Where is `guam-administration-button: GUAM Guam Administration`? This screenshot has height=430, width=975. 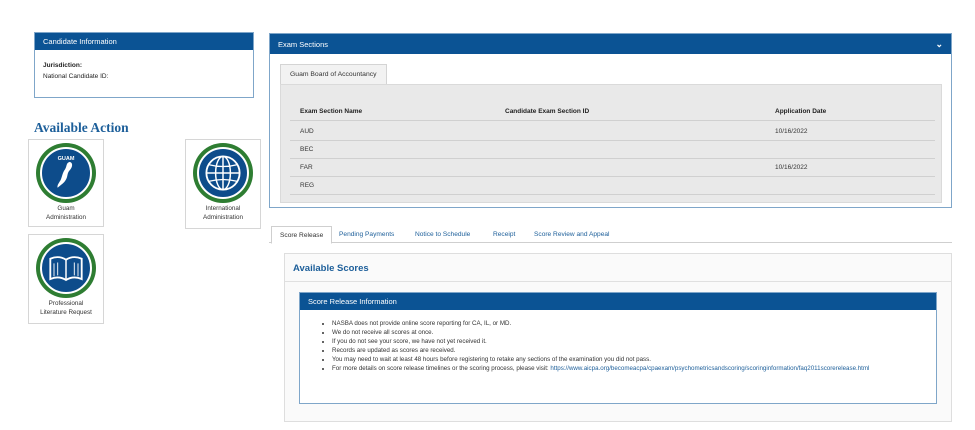 guam-administration-button: GUAM Guam Administration is located at coordinates (66, 183).